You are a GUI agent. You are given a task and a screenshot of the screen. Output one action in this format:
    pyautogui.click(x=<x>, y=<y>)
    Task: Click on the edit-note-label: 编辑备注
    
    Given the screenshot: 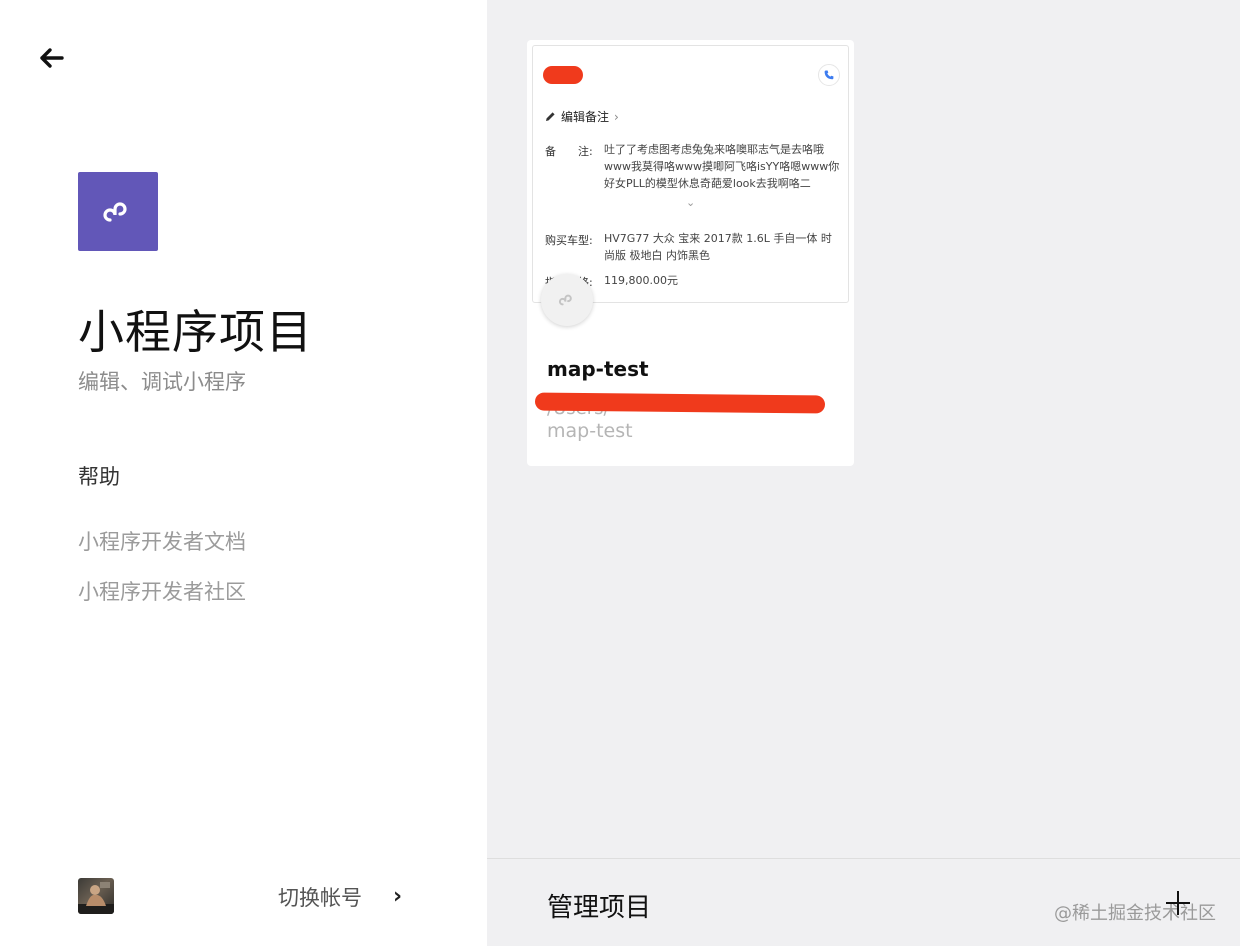 What is the action you would take?
    pyautogui.click(x=585, y=117)
    